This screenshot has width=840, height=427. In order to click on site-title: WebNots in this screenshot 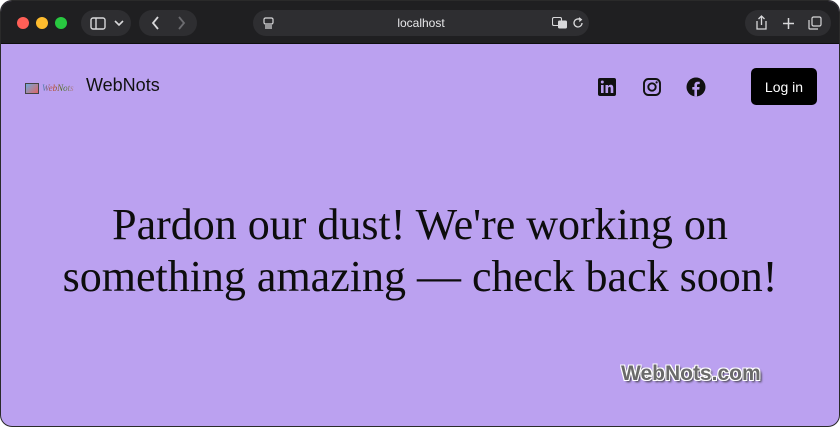, I will do `click(123, 85)`.